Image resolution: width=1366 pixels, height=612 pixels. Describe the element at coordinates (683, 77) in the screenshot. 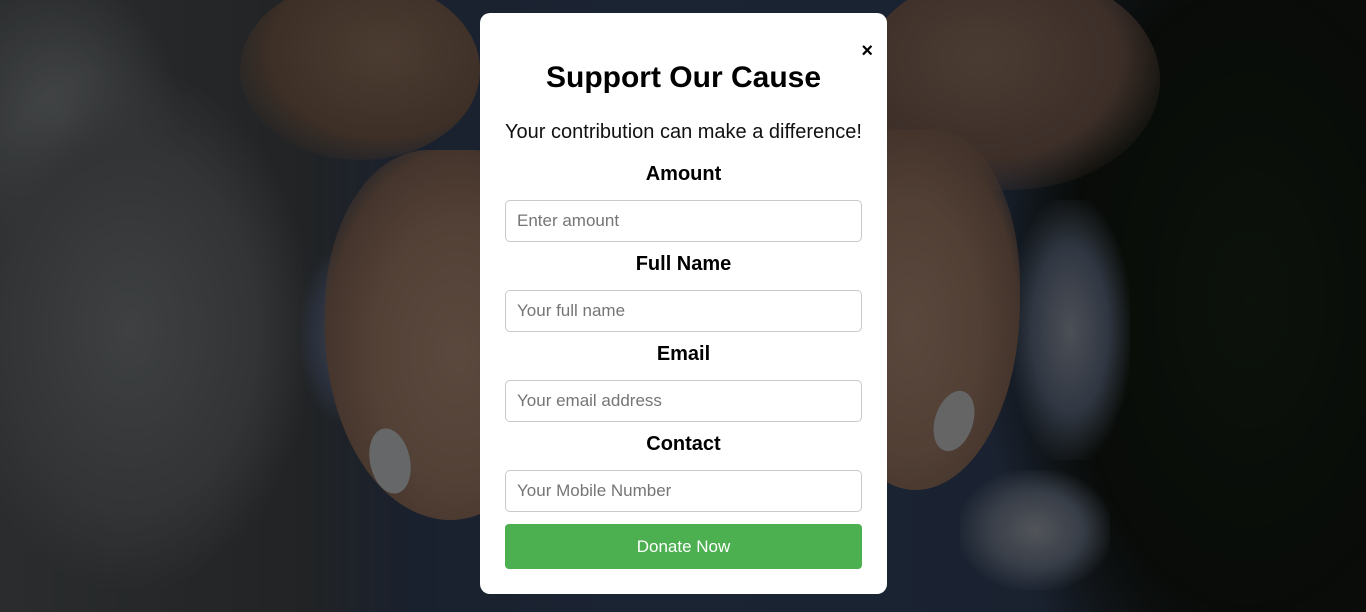

I see `modal-title: Support Our Cause` at that location.